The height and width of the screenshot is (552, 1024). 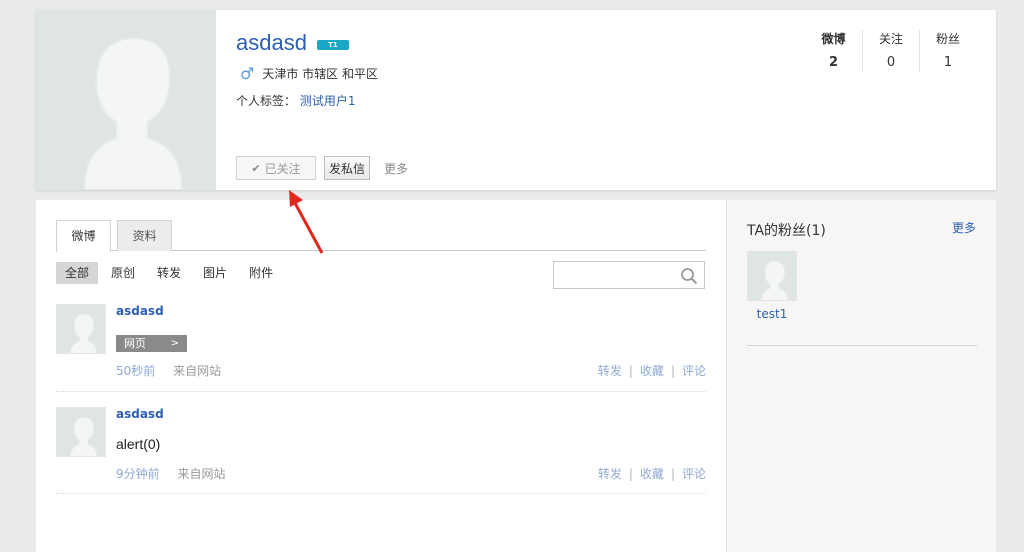 What do you see at coordinates (320, 74) in the screenshot?
I see `location-text: 天津市 市辖区 和平区` at bounding box center [320, 74].